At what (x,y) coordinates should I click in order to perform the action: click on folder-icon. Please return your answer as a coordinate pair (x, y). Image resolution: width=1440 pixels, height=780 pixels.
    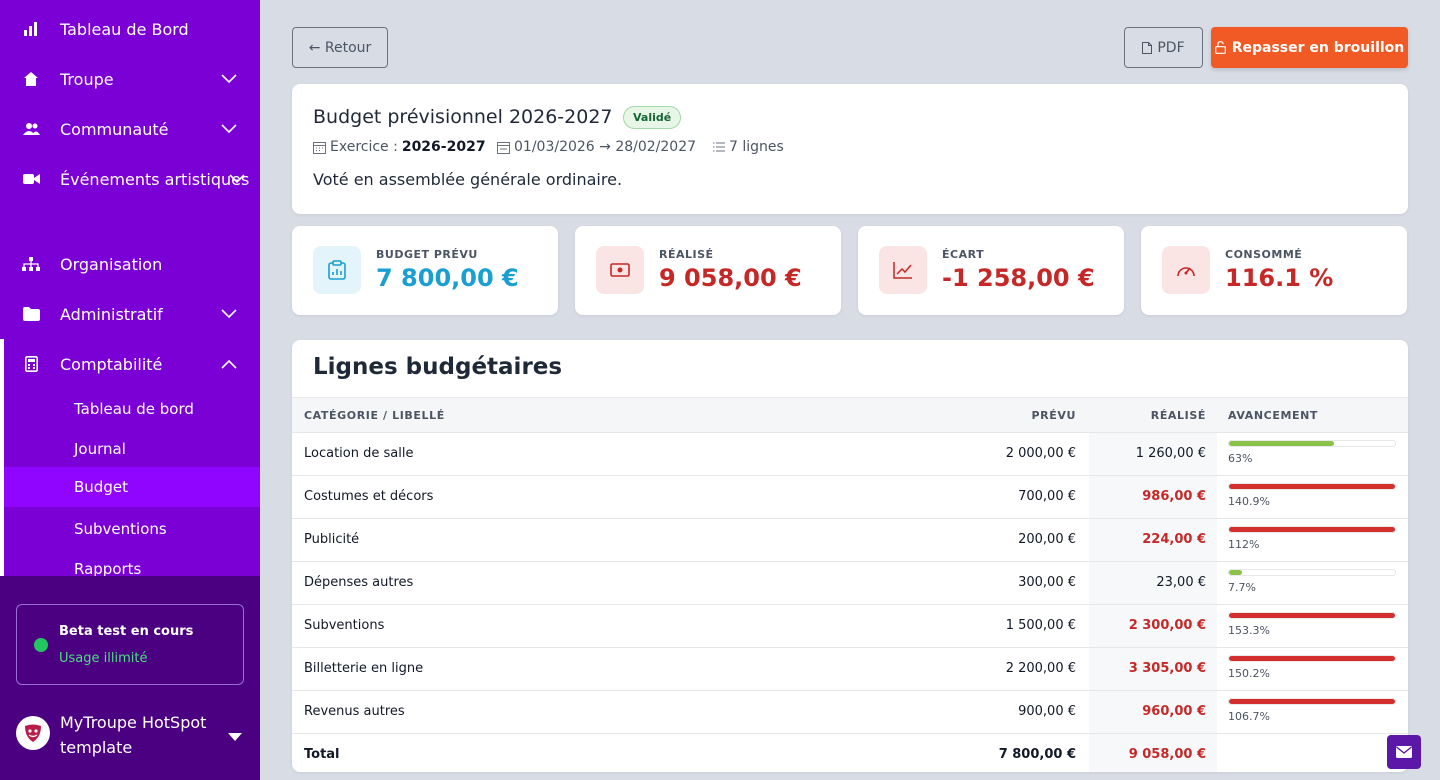
    Looking at the image, I should click on (31, 314).